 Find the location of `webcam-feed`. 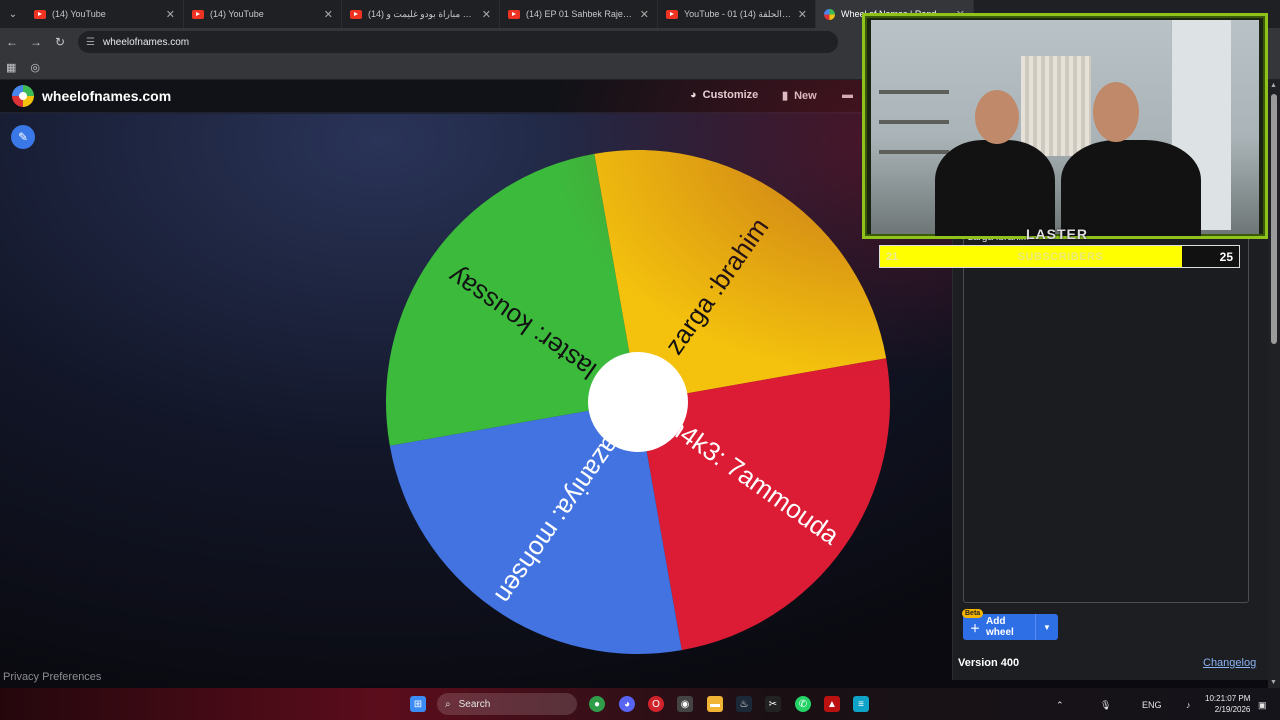

webcam-feed is located at coordinates (1065, 128).